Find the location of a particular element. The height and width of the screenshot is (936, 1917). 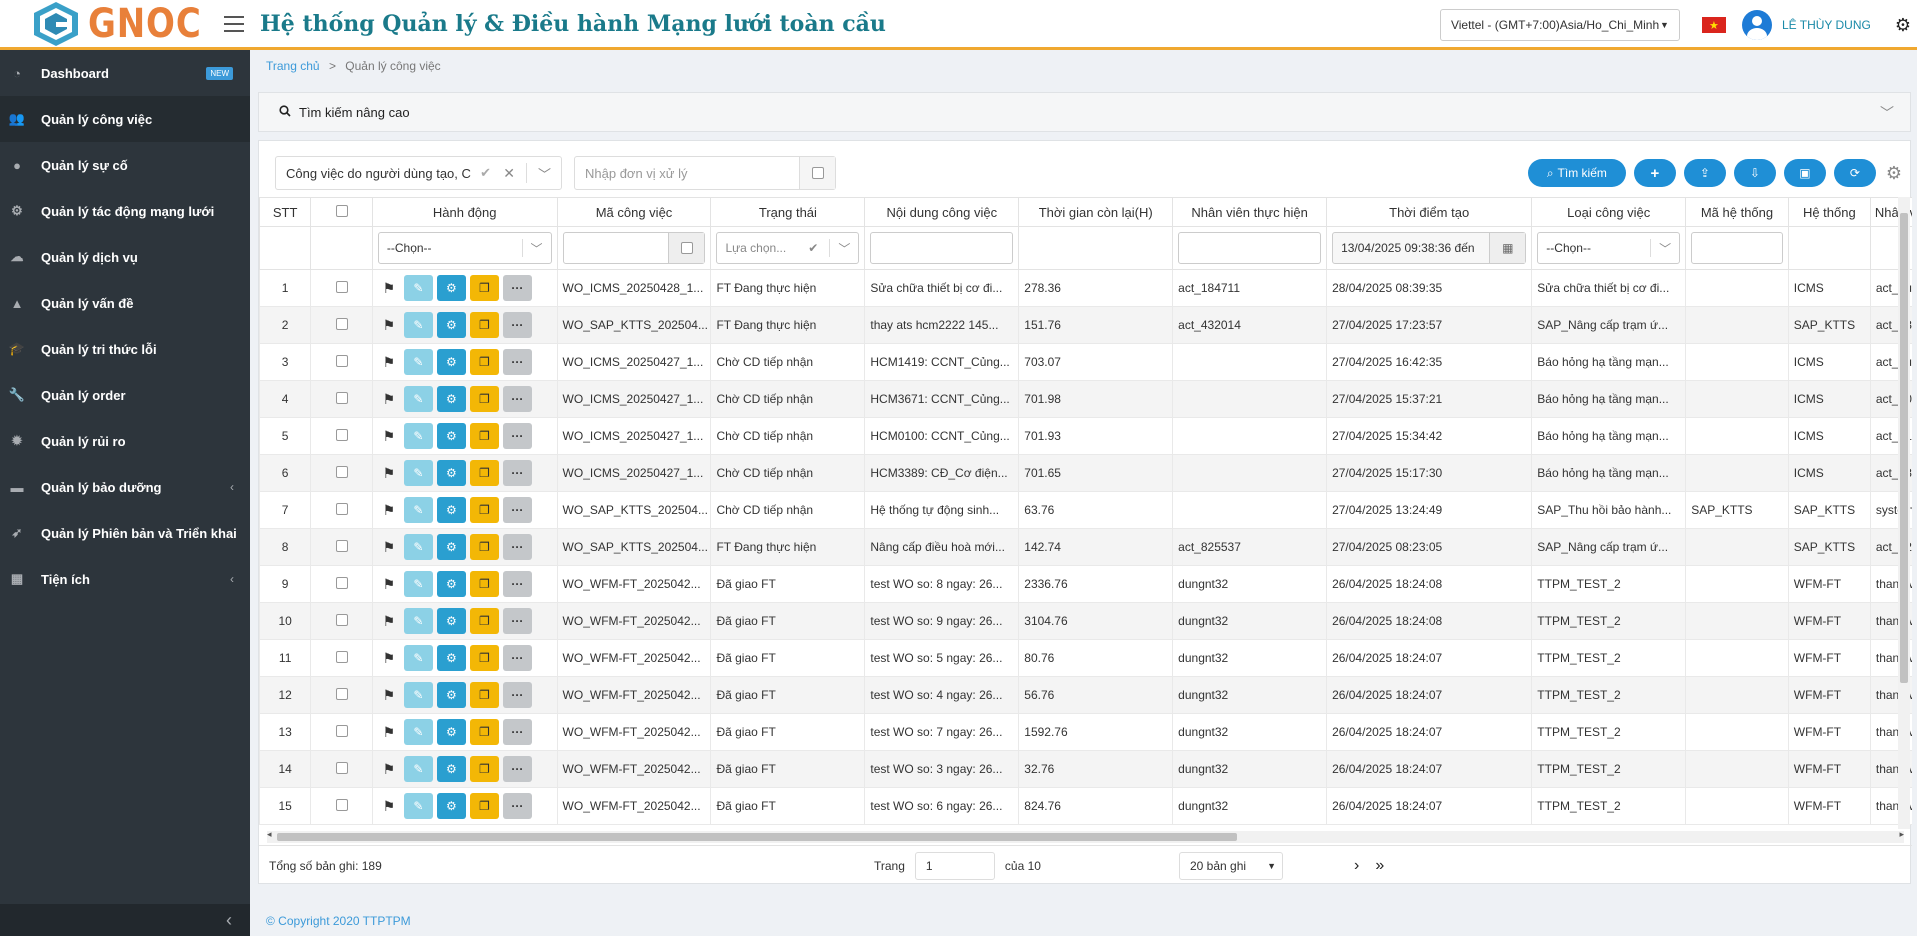

column-header-work-type: Loại công việc is located at coordinates (1609, 212).